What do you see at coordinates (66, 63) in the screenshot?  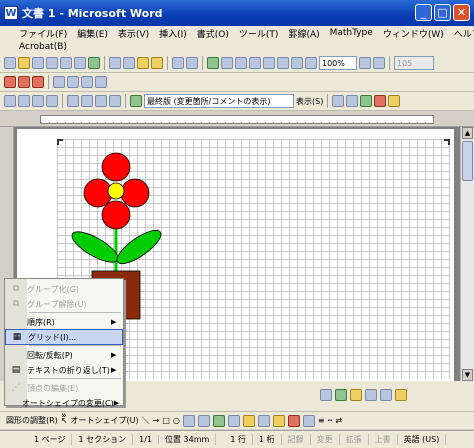 I see `print-icon` at bounding box center [66, 63].